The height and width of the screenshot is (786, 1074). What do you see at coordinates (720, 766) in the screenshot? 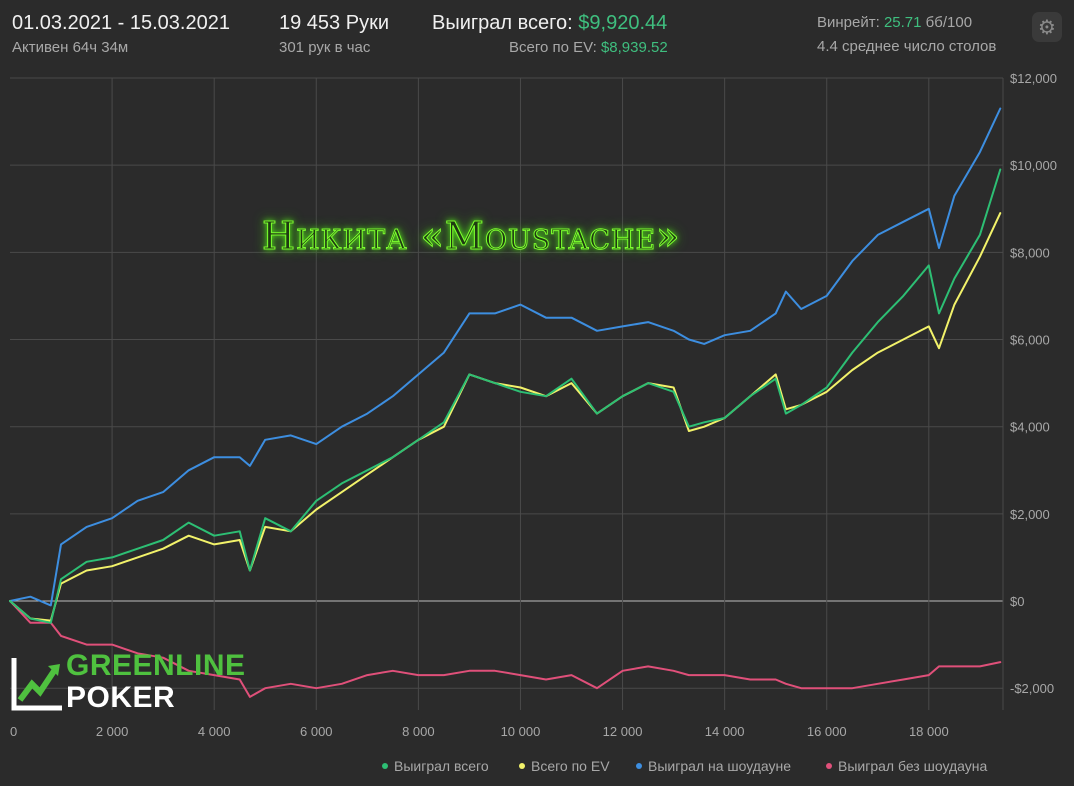
I see `legend-label: Выиграл на шоудауне` at bounding box center [720, 766].